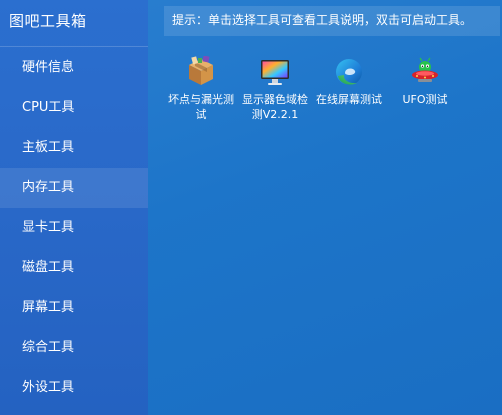 The image size is (502, 415). What do you see at coordinates (74, 228) in the screenshot?
I see `sidebar-item-gpu-tools: 显卡工具` at bounding box center [74, 228].